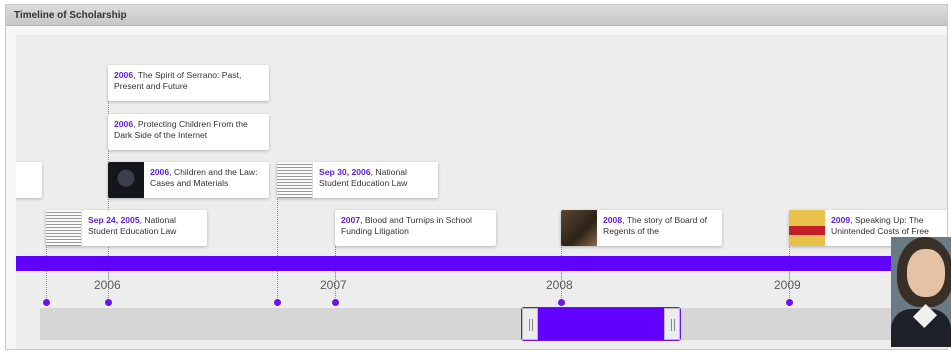  Describe the element at coordinates (345, 172) in the screenshot. I see `event-date: Sep 30, 2006` at that location.